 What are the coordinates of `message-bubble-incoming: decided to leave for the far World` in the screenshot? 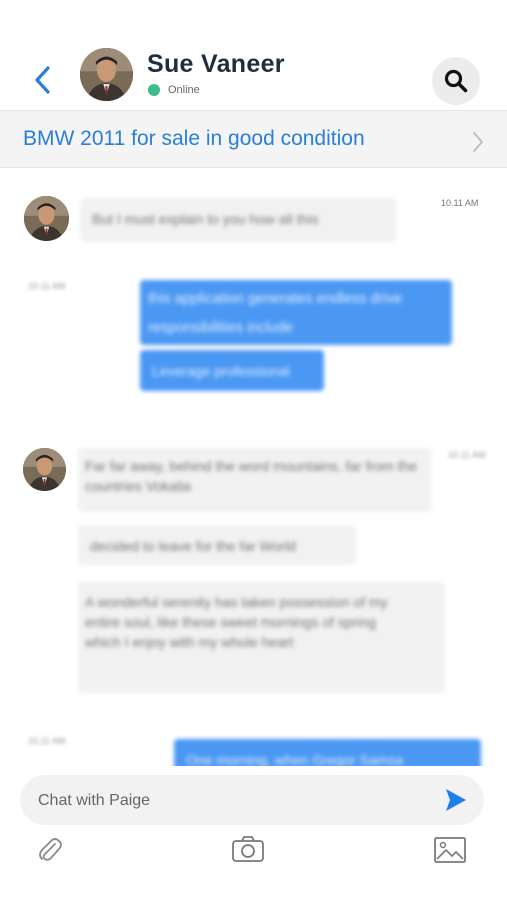 It's located at (217, 545).